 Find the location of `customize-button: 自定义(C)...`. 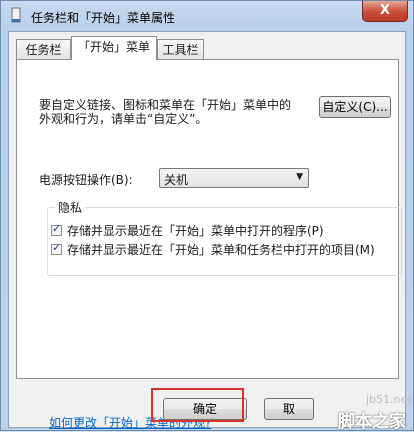

customize-button: 自定义(C)... is located at coordinates (355, 107).